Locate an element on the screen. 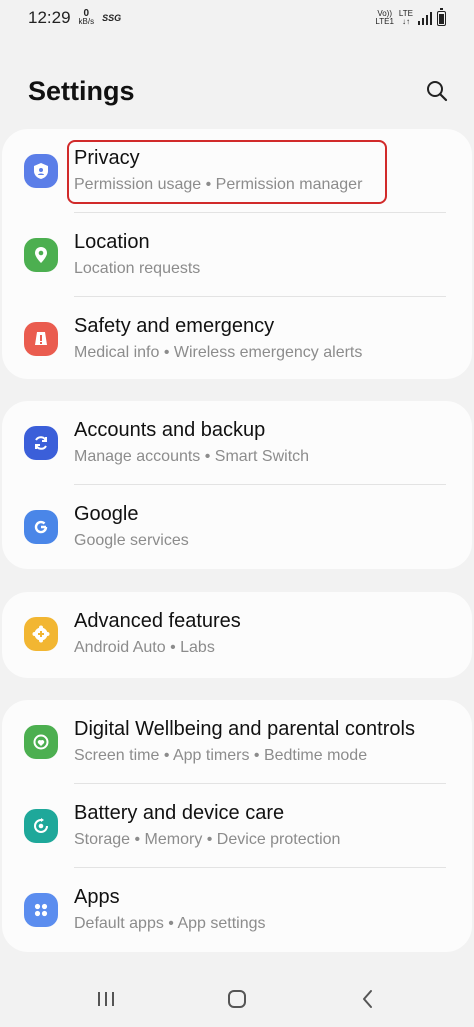 This screenshot has height=1027, width=474. wellbeing-icon is located at coordinates (41, 742).